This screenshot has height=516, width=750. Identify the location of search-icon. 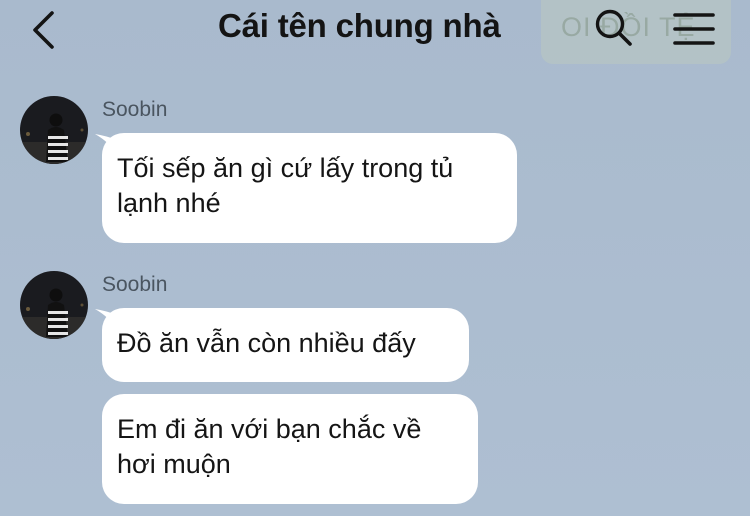
(613, 27).